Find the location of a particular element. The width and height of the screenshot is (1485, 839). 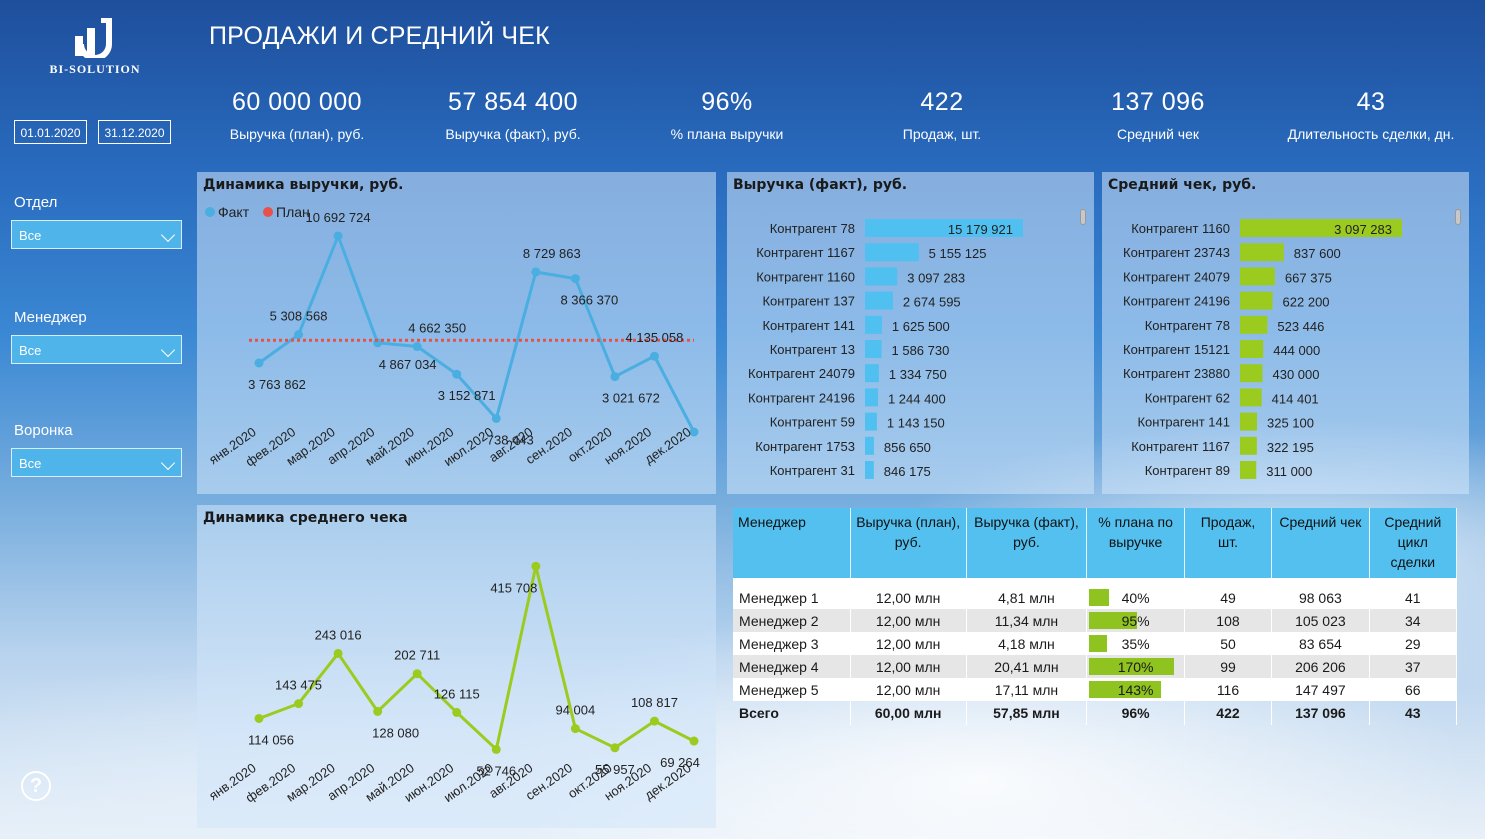

logo: BI-SOLUTION is located at coordinates (95, 47).